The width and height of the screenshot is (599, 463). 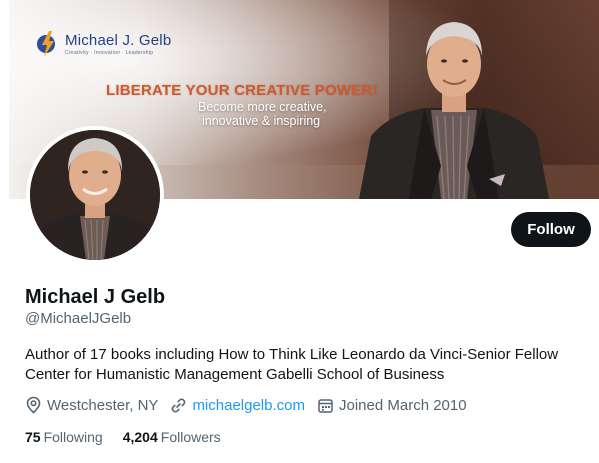 I want to click on location-item: Westchester, NY, so click(x=91, y=405).